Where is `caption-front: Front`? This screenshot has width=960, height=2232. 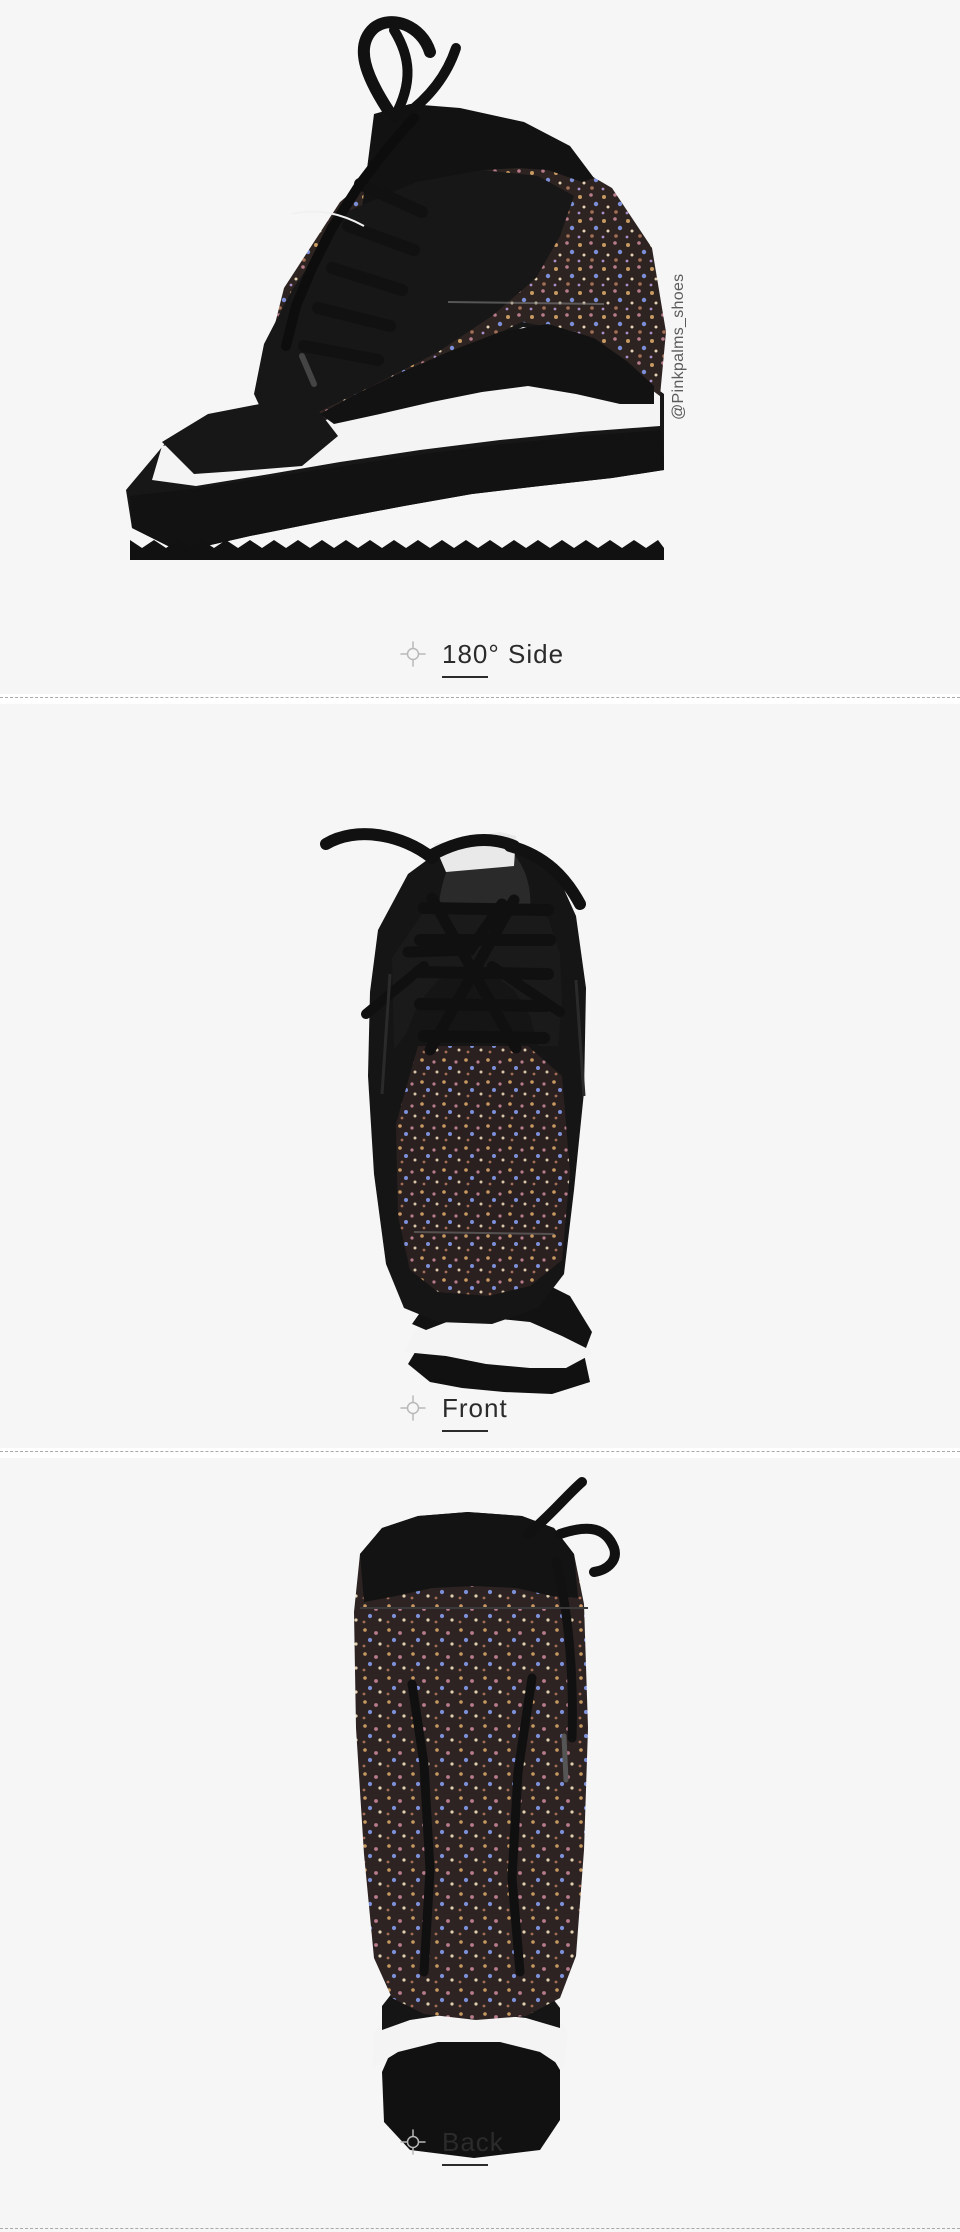
caption-front: Front is located at coordinates (454, 1413).